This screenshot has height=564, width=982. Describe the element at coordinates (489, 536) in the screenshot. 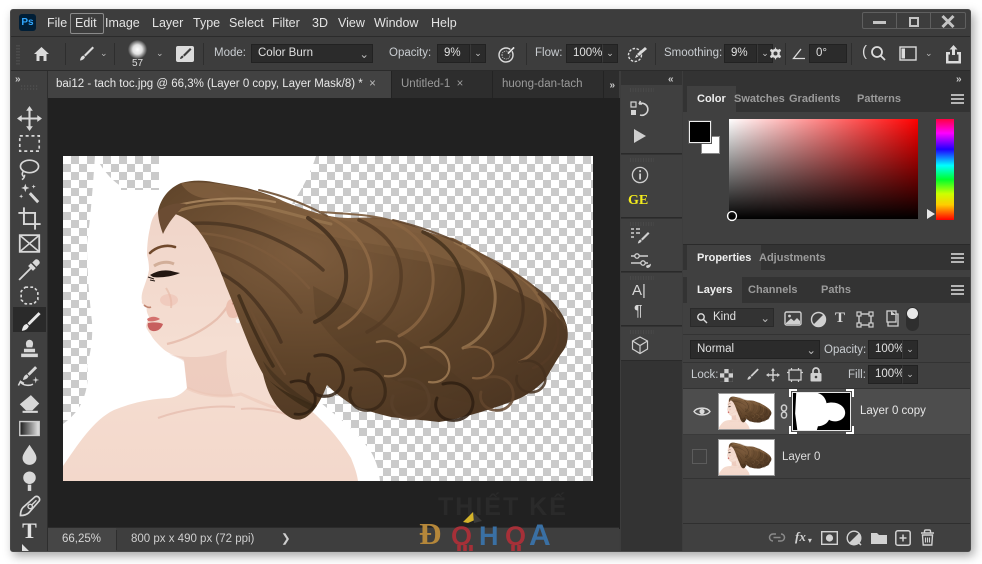

I see `svg-text: H` at that location.